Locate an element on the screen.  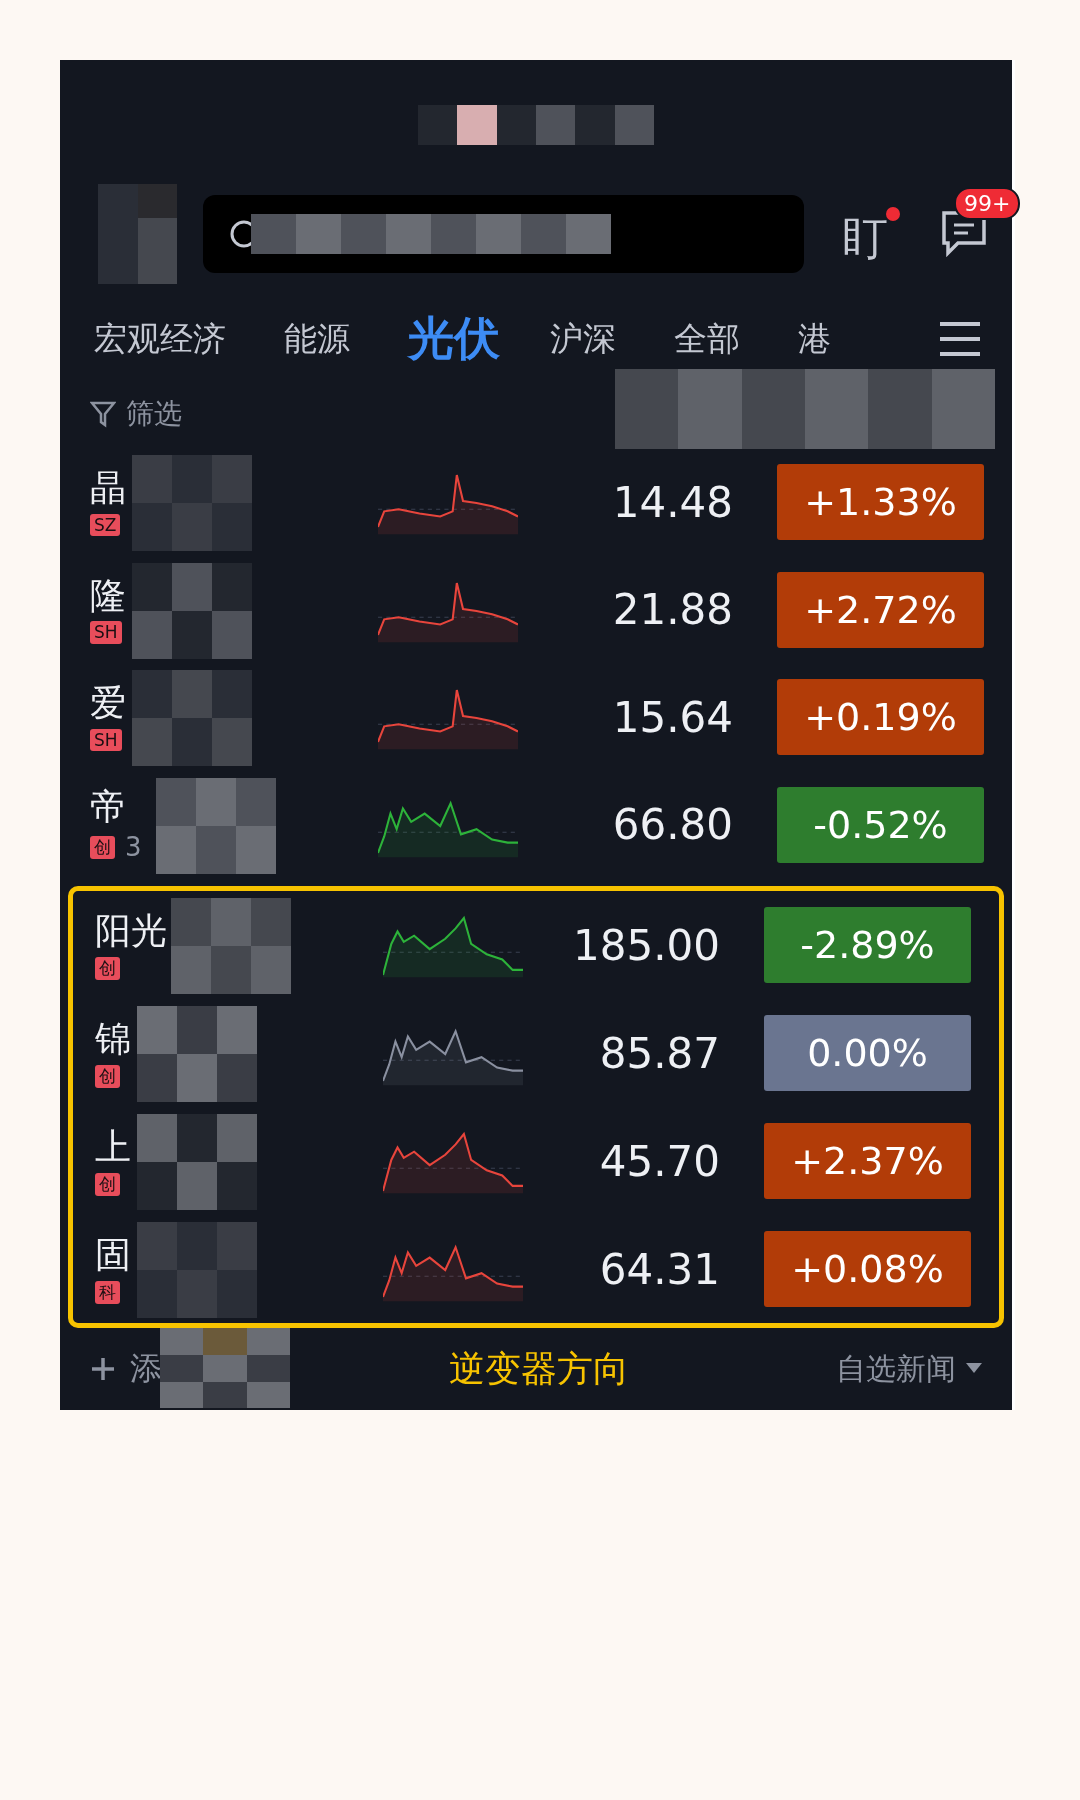
stock-price: 45.70 is located at coordinates (659, 1161).